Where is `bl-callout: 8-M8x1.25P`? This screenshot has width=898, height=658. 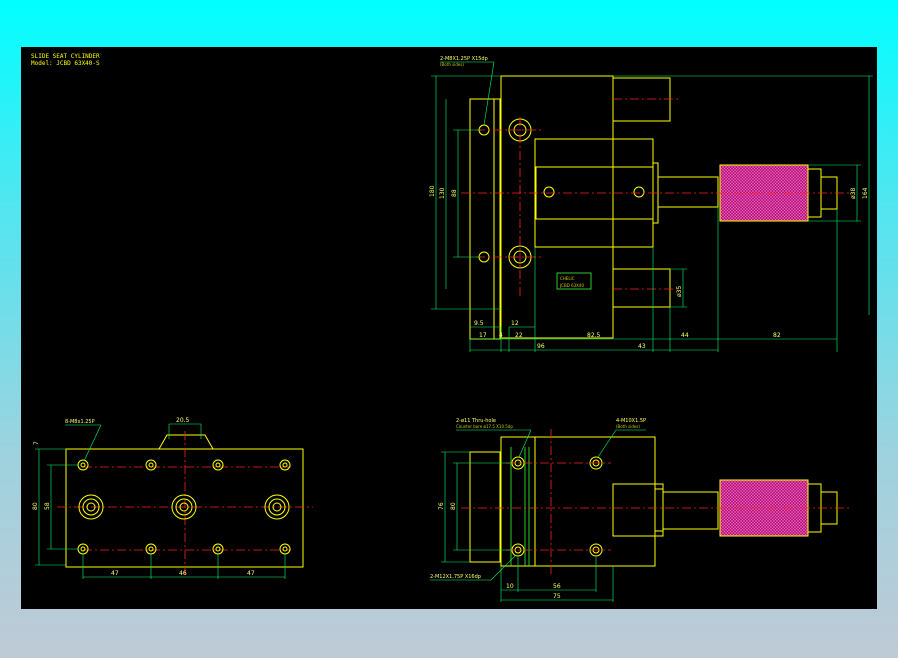 bl-callout: 8-M8x1.25P is located at coordinates (80, 422).